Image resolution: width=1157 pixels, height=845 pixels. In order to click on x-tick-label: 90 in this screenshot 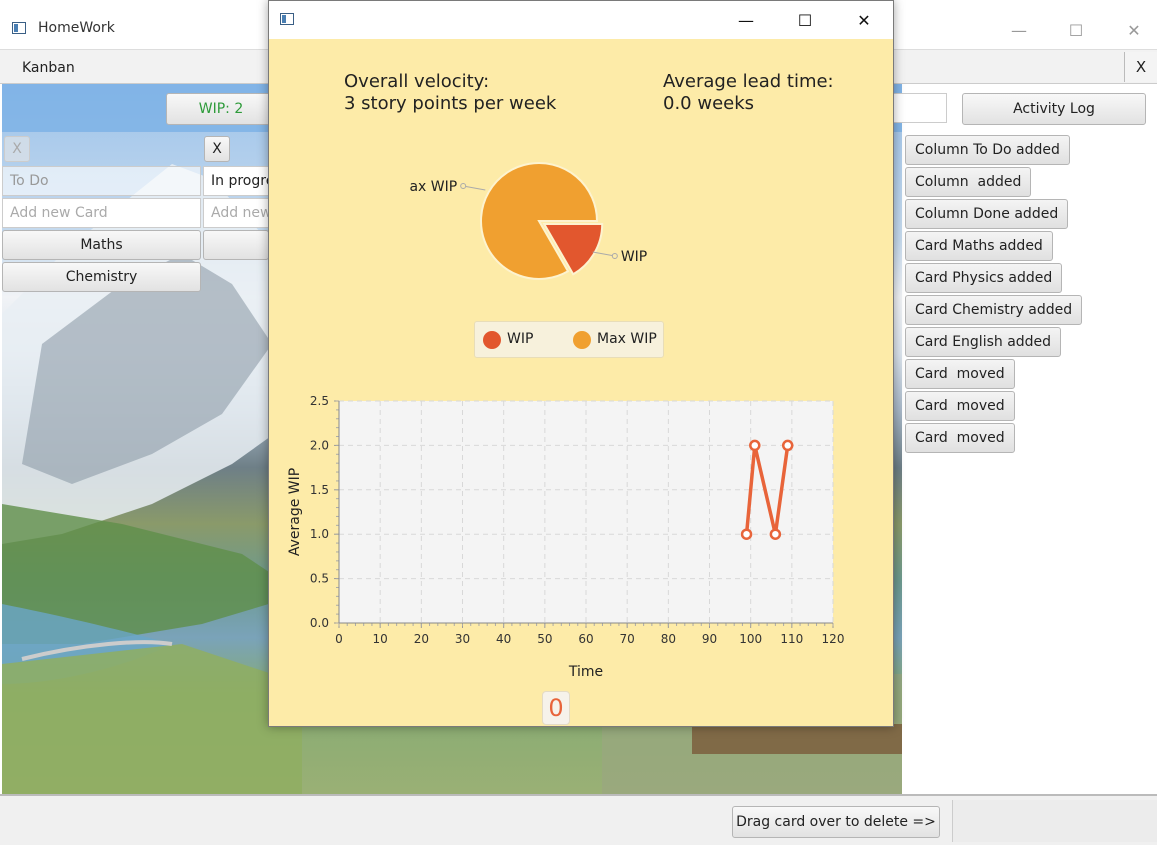, I will do `click(709, 639)`.